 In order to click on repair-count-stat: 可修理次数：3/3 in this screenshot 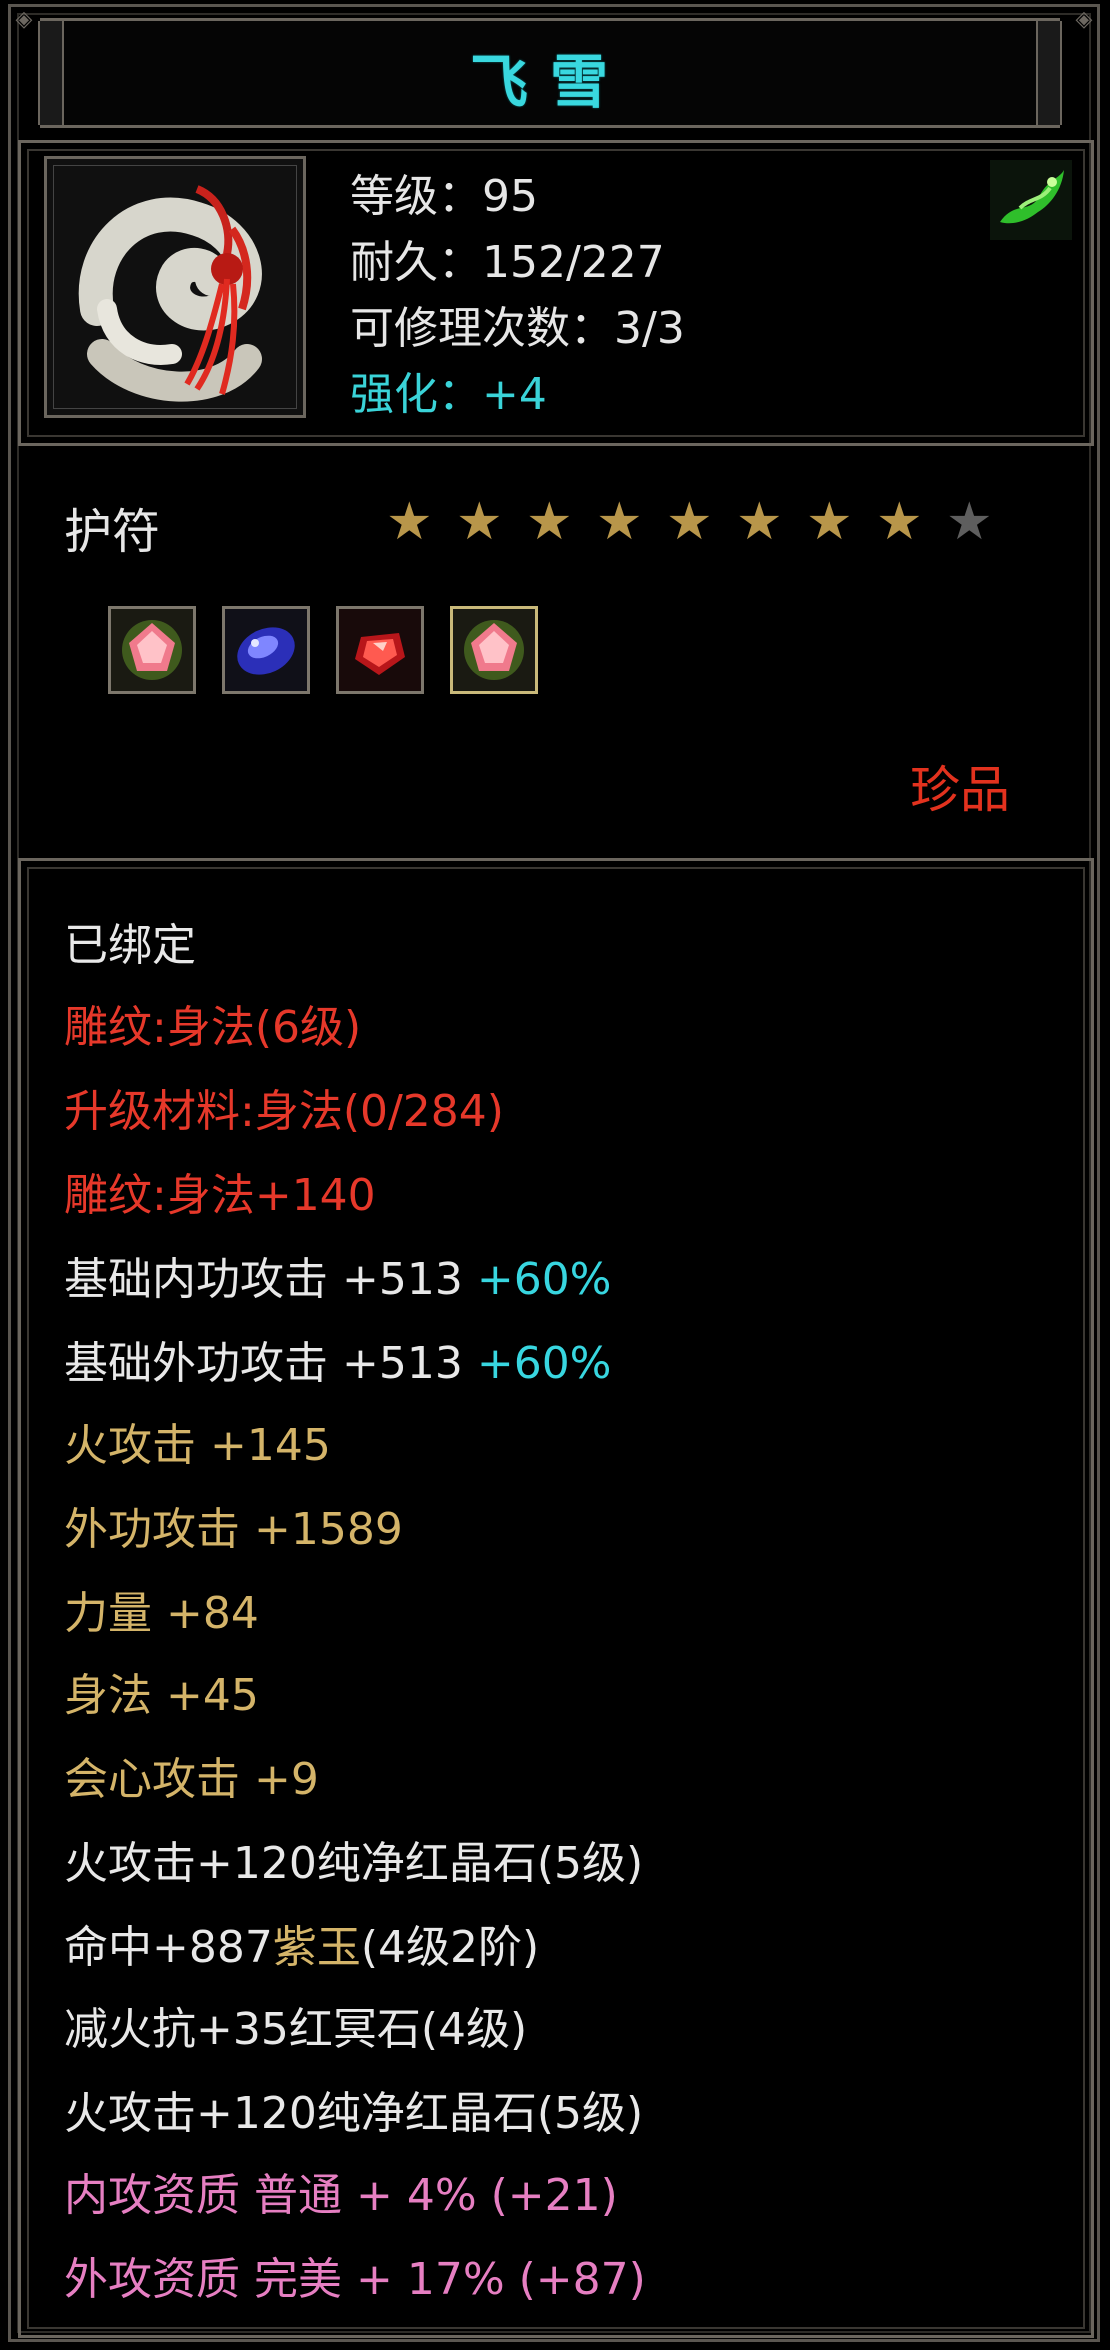, I will do `click(517, 328)`.